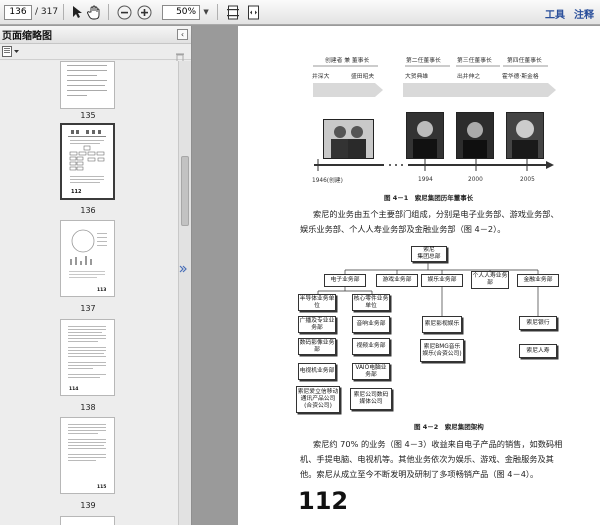 The image size is (600, 525). Describe the element at coordinates (397, 280) in the screenshot. I see `org-games-box: 游戏业务部` at that location.